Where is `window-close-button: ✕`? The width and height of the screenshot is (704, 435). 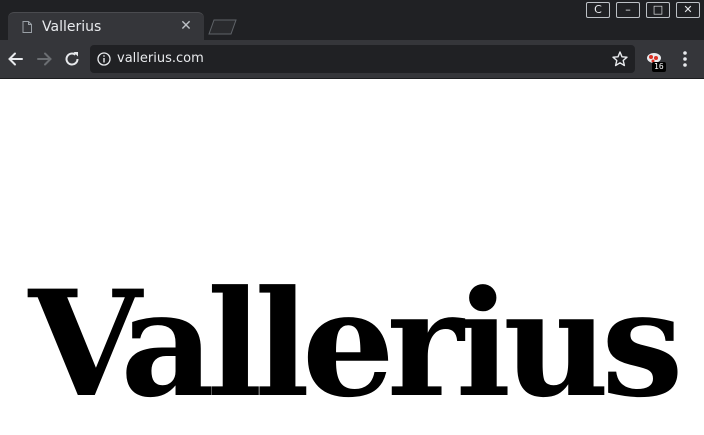 window-close-button: ✕ is located at coordinates (688, 10).